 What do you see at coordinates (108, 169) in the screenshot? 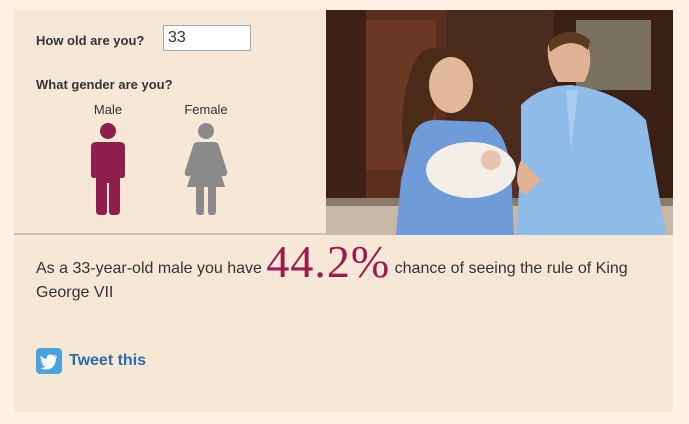
I see `male-figure-icon` at bounding box center [108, 169].